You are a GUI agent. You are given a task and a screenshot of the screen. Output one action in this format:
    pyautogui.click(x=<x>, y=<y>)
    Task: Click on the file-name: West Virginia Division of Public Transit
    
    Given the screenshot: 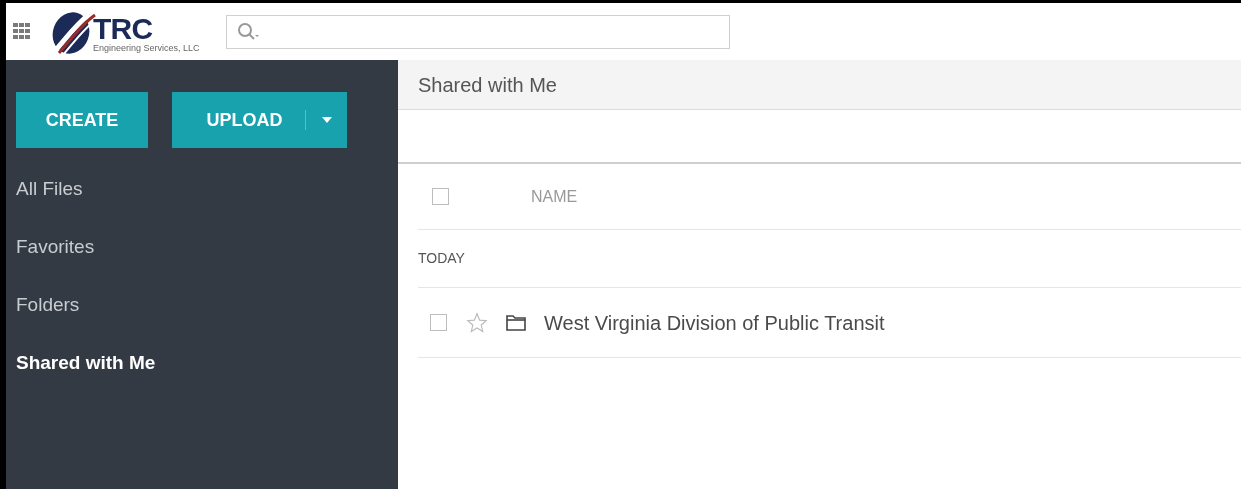 What is the action you would take?
    pyautogui.click(x=714, y=322)
    